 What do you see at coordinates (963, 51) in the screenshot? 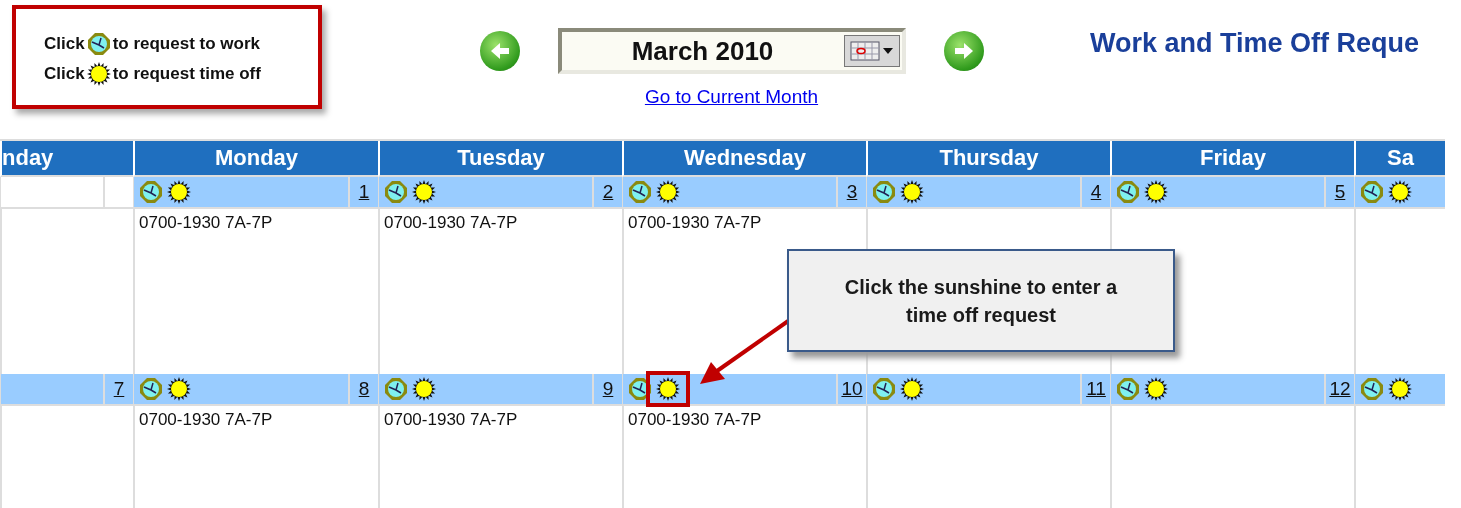
I see `next-month-button` at bounding box center [963, 51].